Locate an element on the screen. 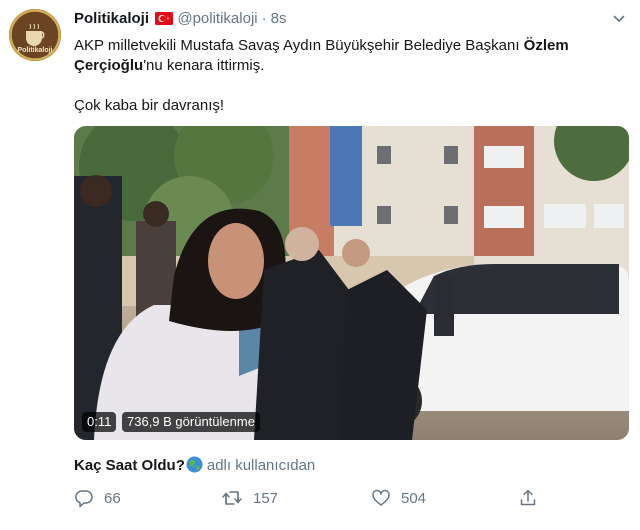  share-icon is located at coordinates (528, 498).